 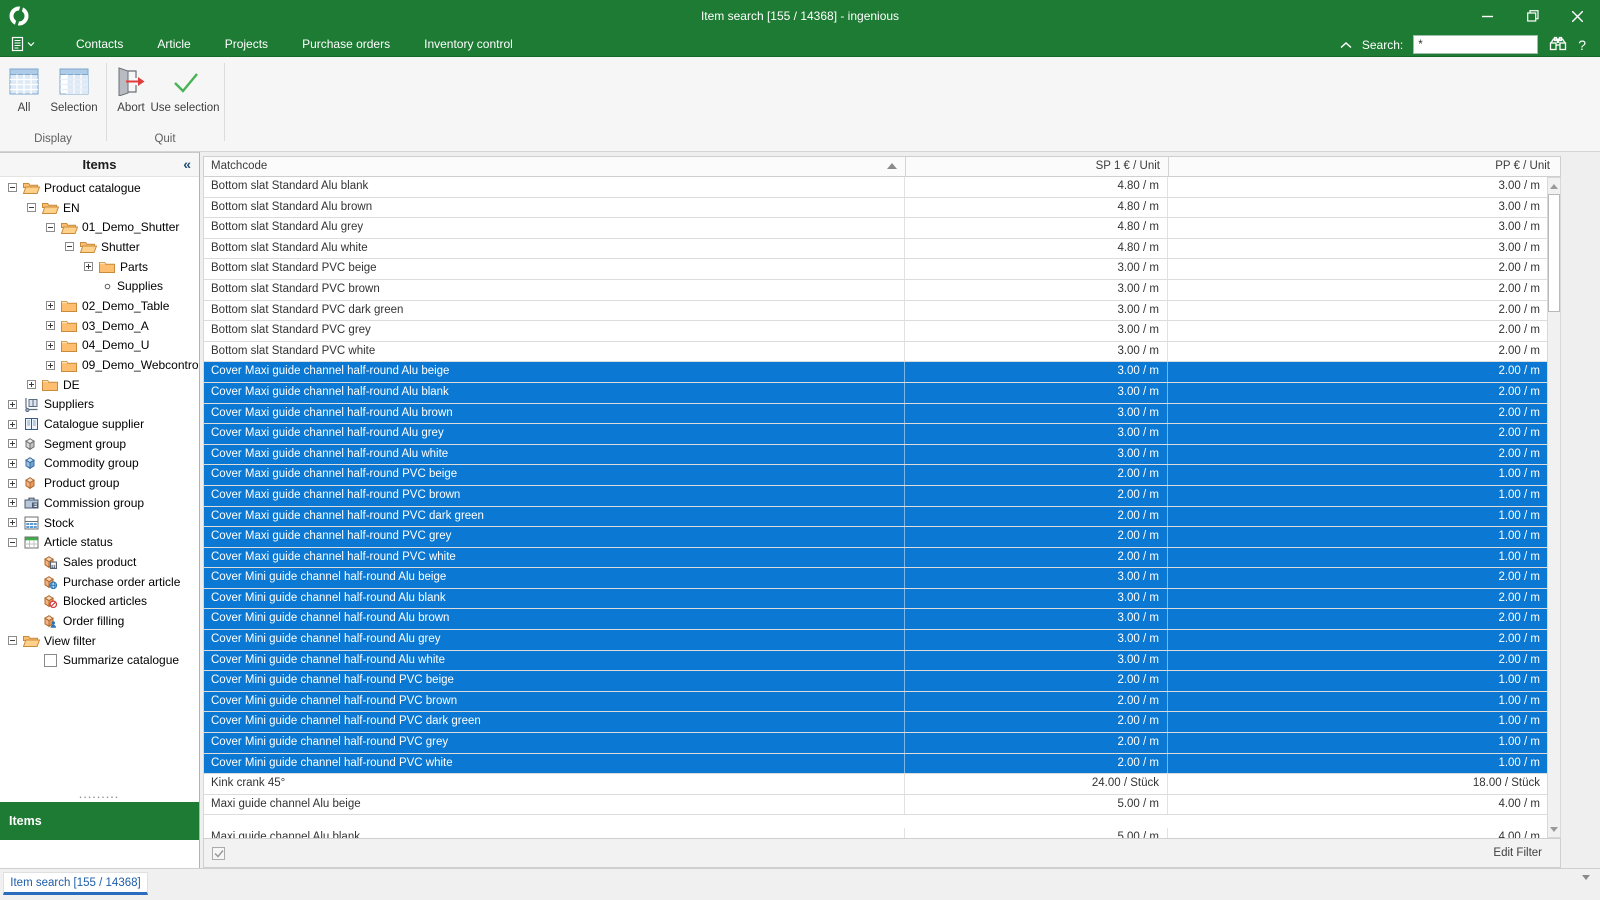 What do you see at coordinates (185, 93) in the screenshot?
I see `use-selection-button: Use selection` at bounding box center [185, 93].